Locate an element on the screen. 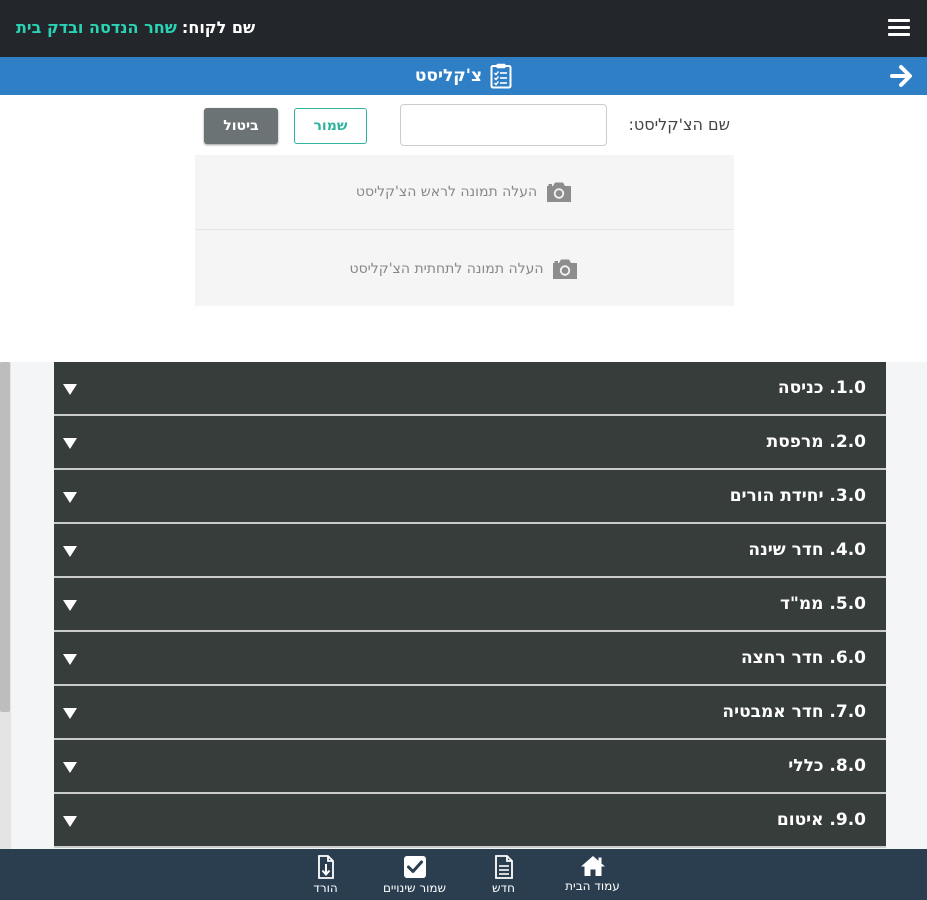  page-title-group: צ'קליסט is located at coordinates (463, 76).